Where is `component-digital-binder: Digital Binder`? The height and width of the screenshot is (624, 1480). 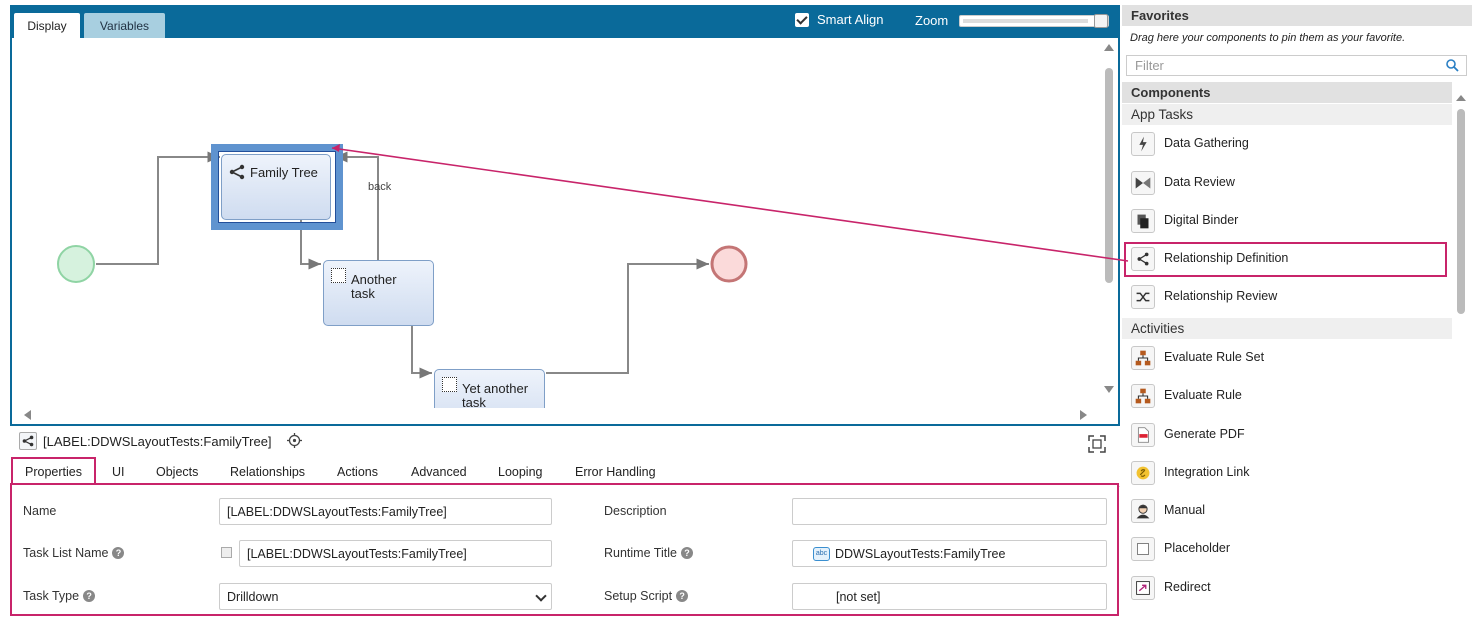 component-digital-binder: Digital Binder is located at coordinates (1287, 221).